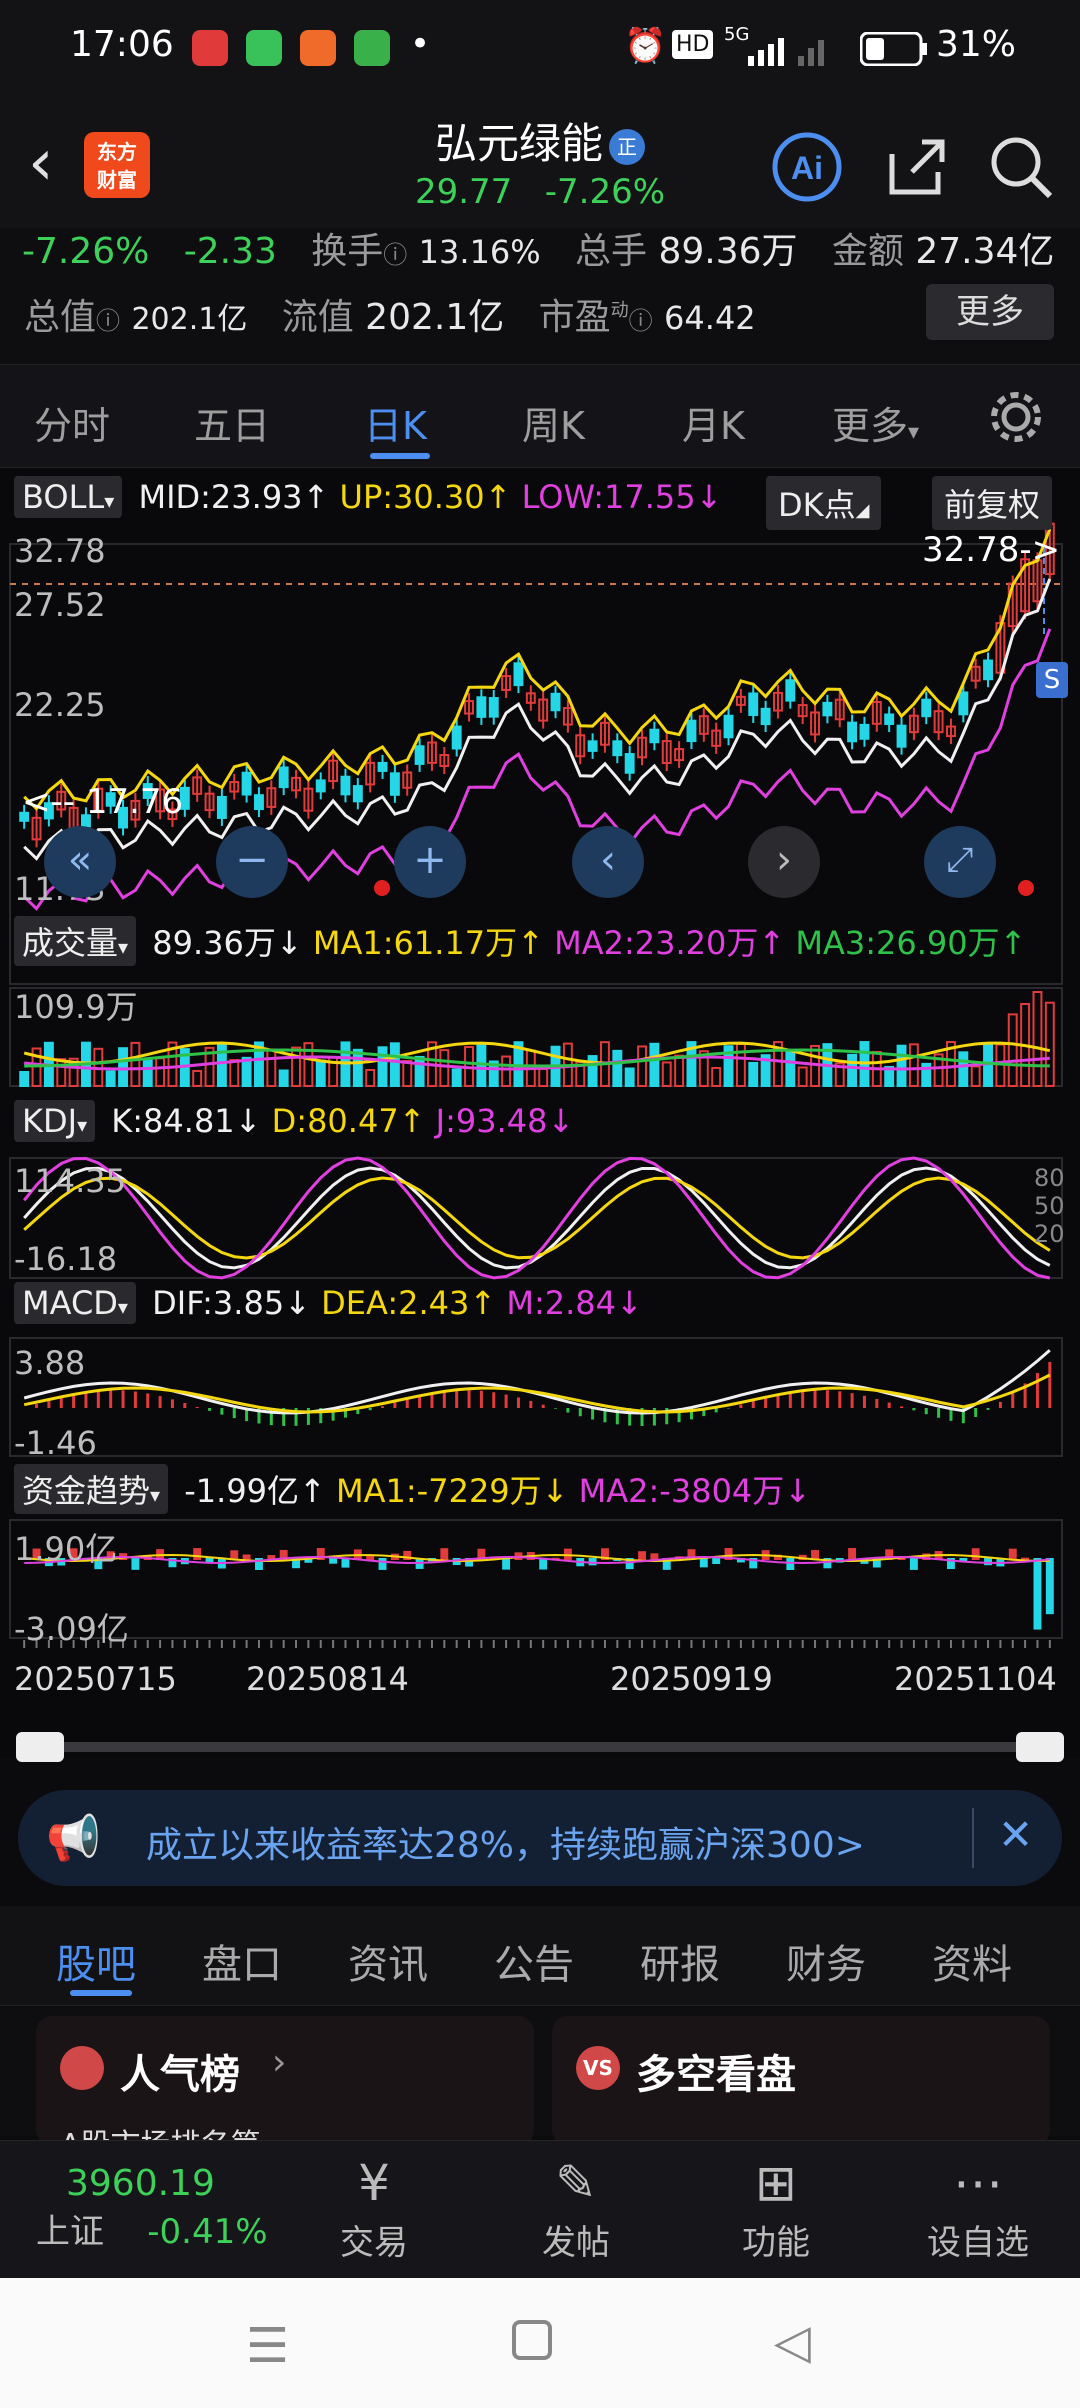  Describe the element at coordinates (96, 1961) in the screenshot. I see `tab-forum: 股吧` at that location.